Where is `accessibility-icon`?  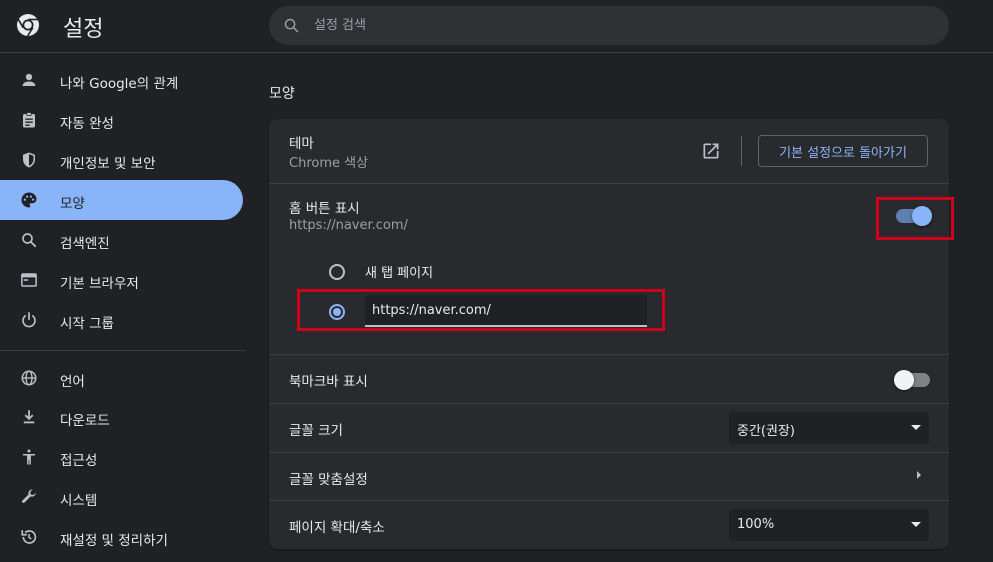
accessibility-icon is located at coordinates (29, 457).